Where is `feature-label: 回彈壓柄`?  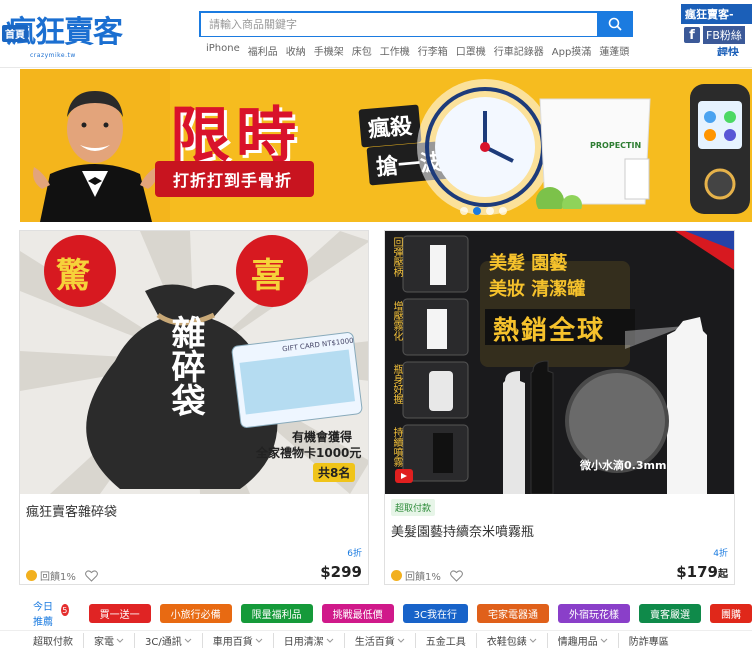 feature-label: 回彈壓柄 is located at coordinates (396, 257).